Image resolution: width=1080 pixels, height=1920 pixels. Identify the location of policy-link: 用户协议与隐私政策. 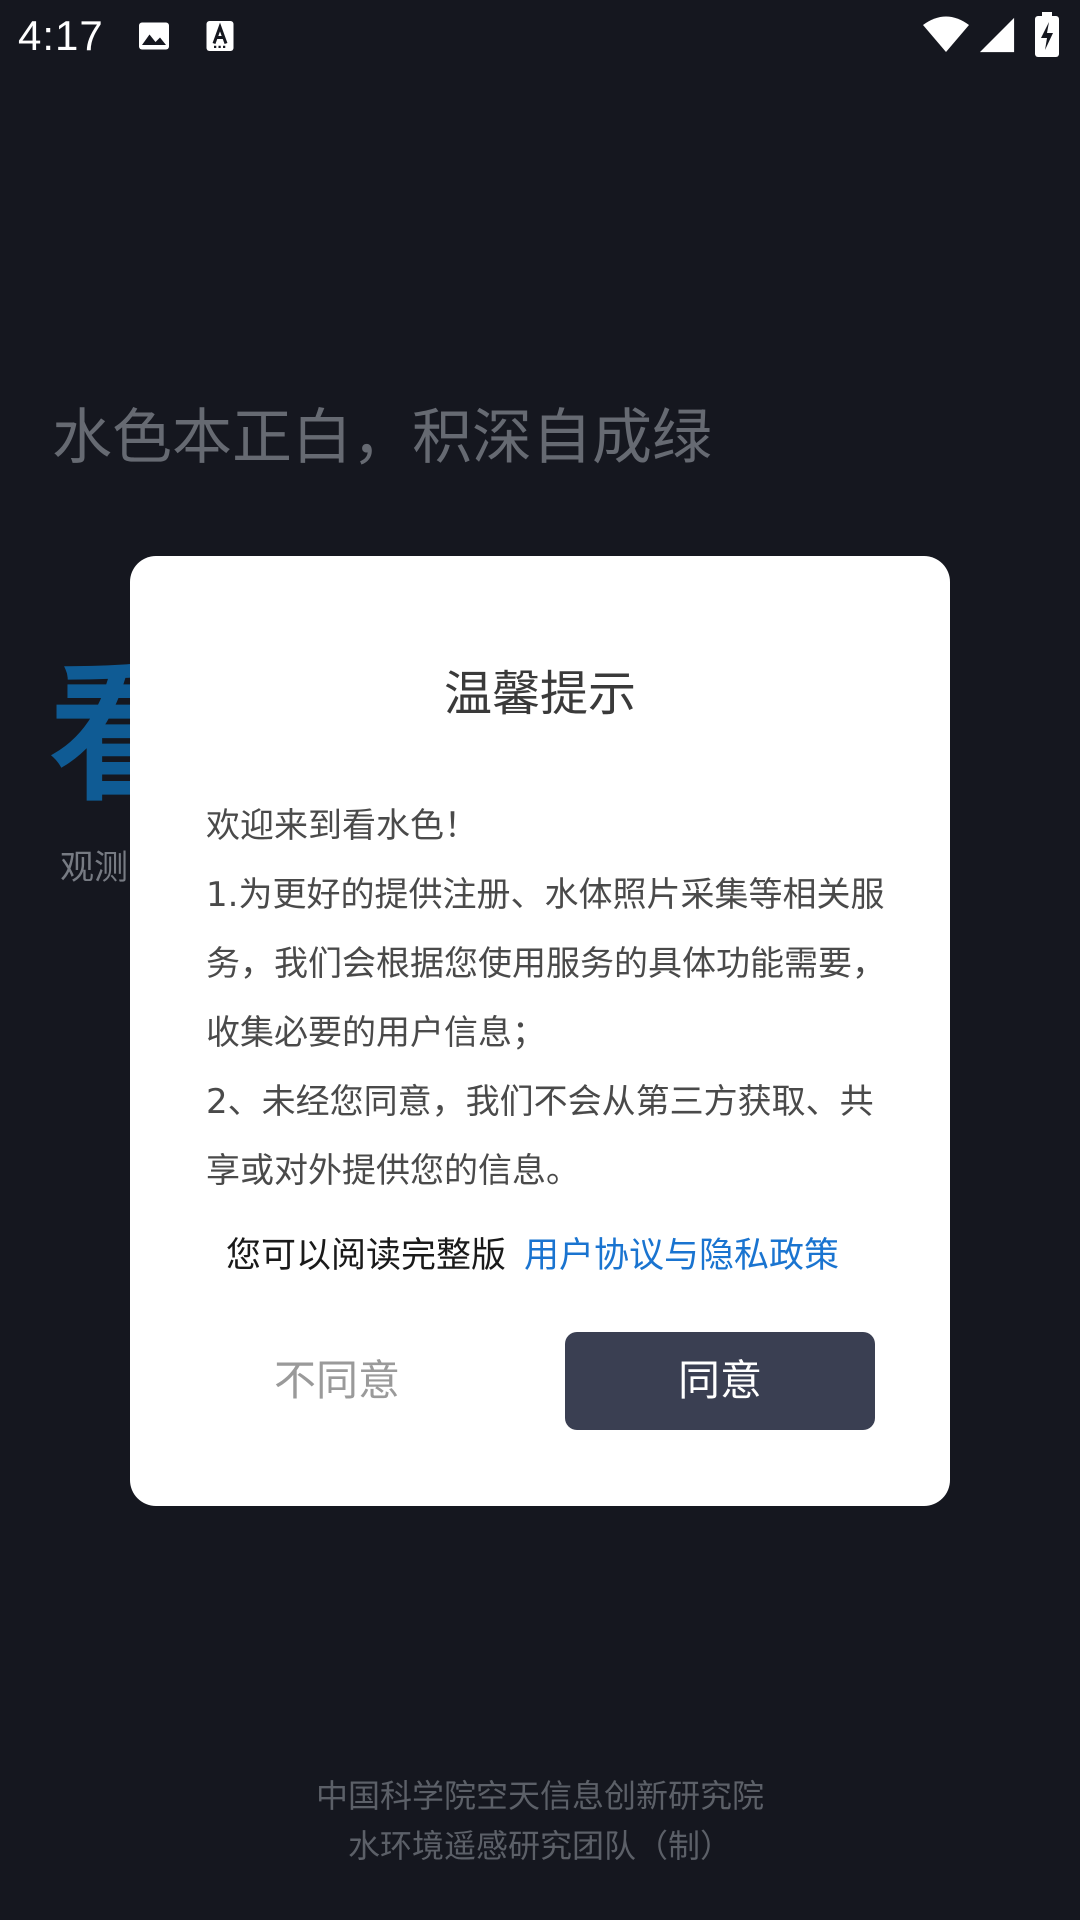
(681, 1256).